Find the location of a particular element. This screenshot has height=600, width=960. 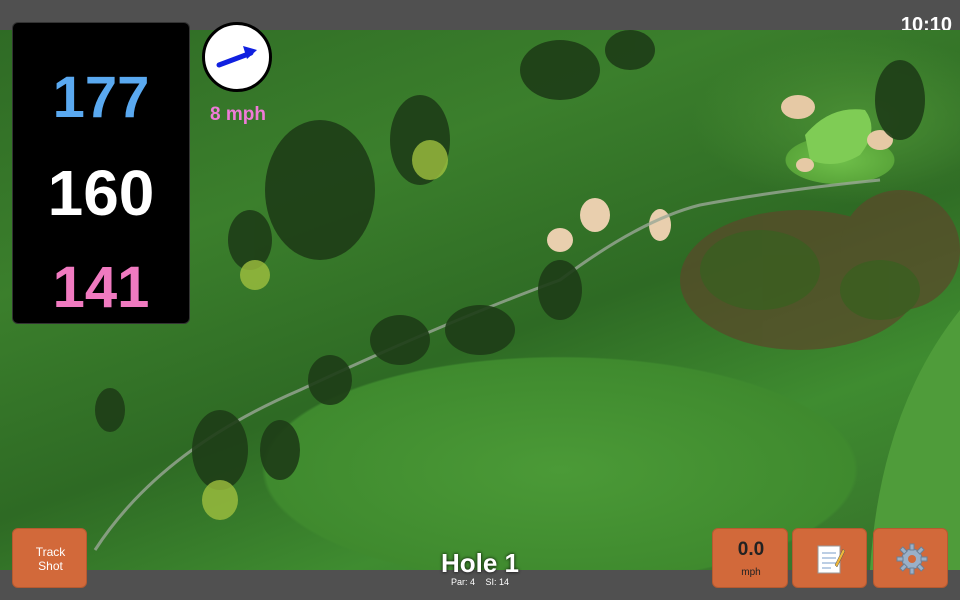

speed-button: 0.0 mph is located at coordinates (750, 558).